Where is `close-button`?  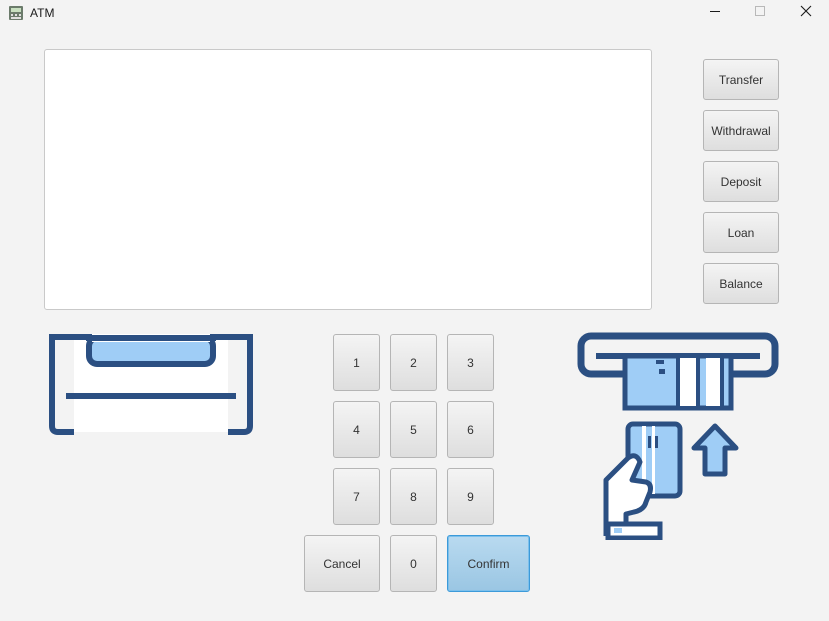 close-button is located at coordinates (806, 13).